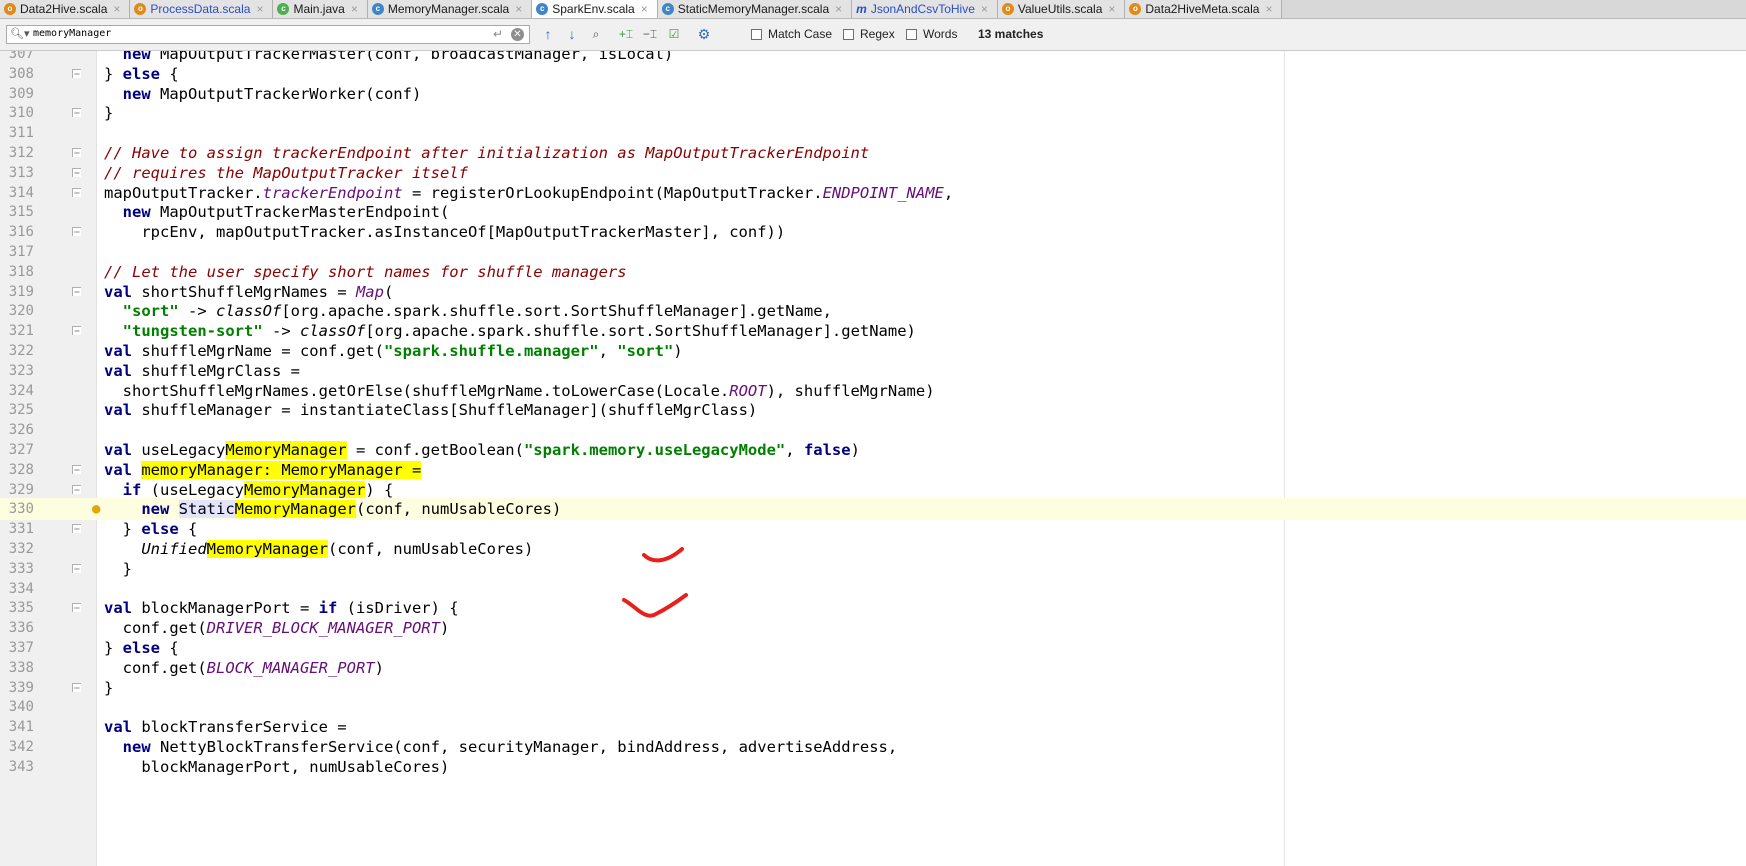 Image resolution: width=1746 pixels, height=866 pixels. What do you see at coordinates (548, 34) in the screenshot?
I see `previous-occurrence-button: ↑` at bounding box center [548, 34].